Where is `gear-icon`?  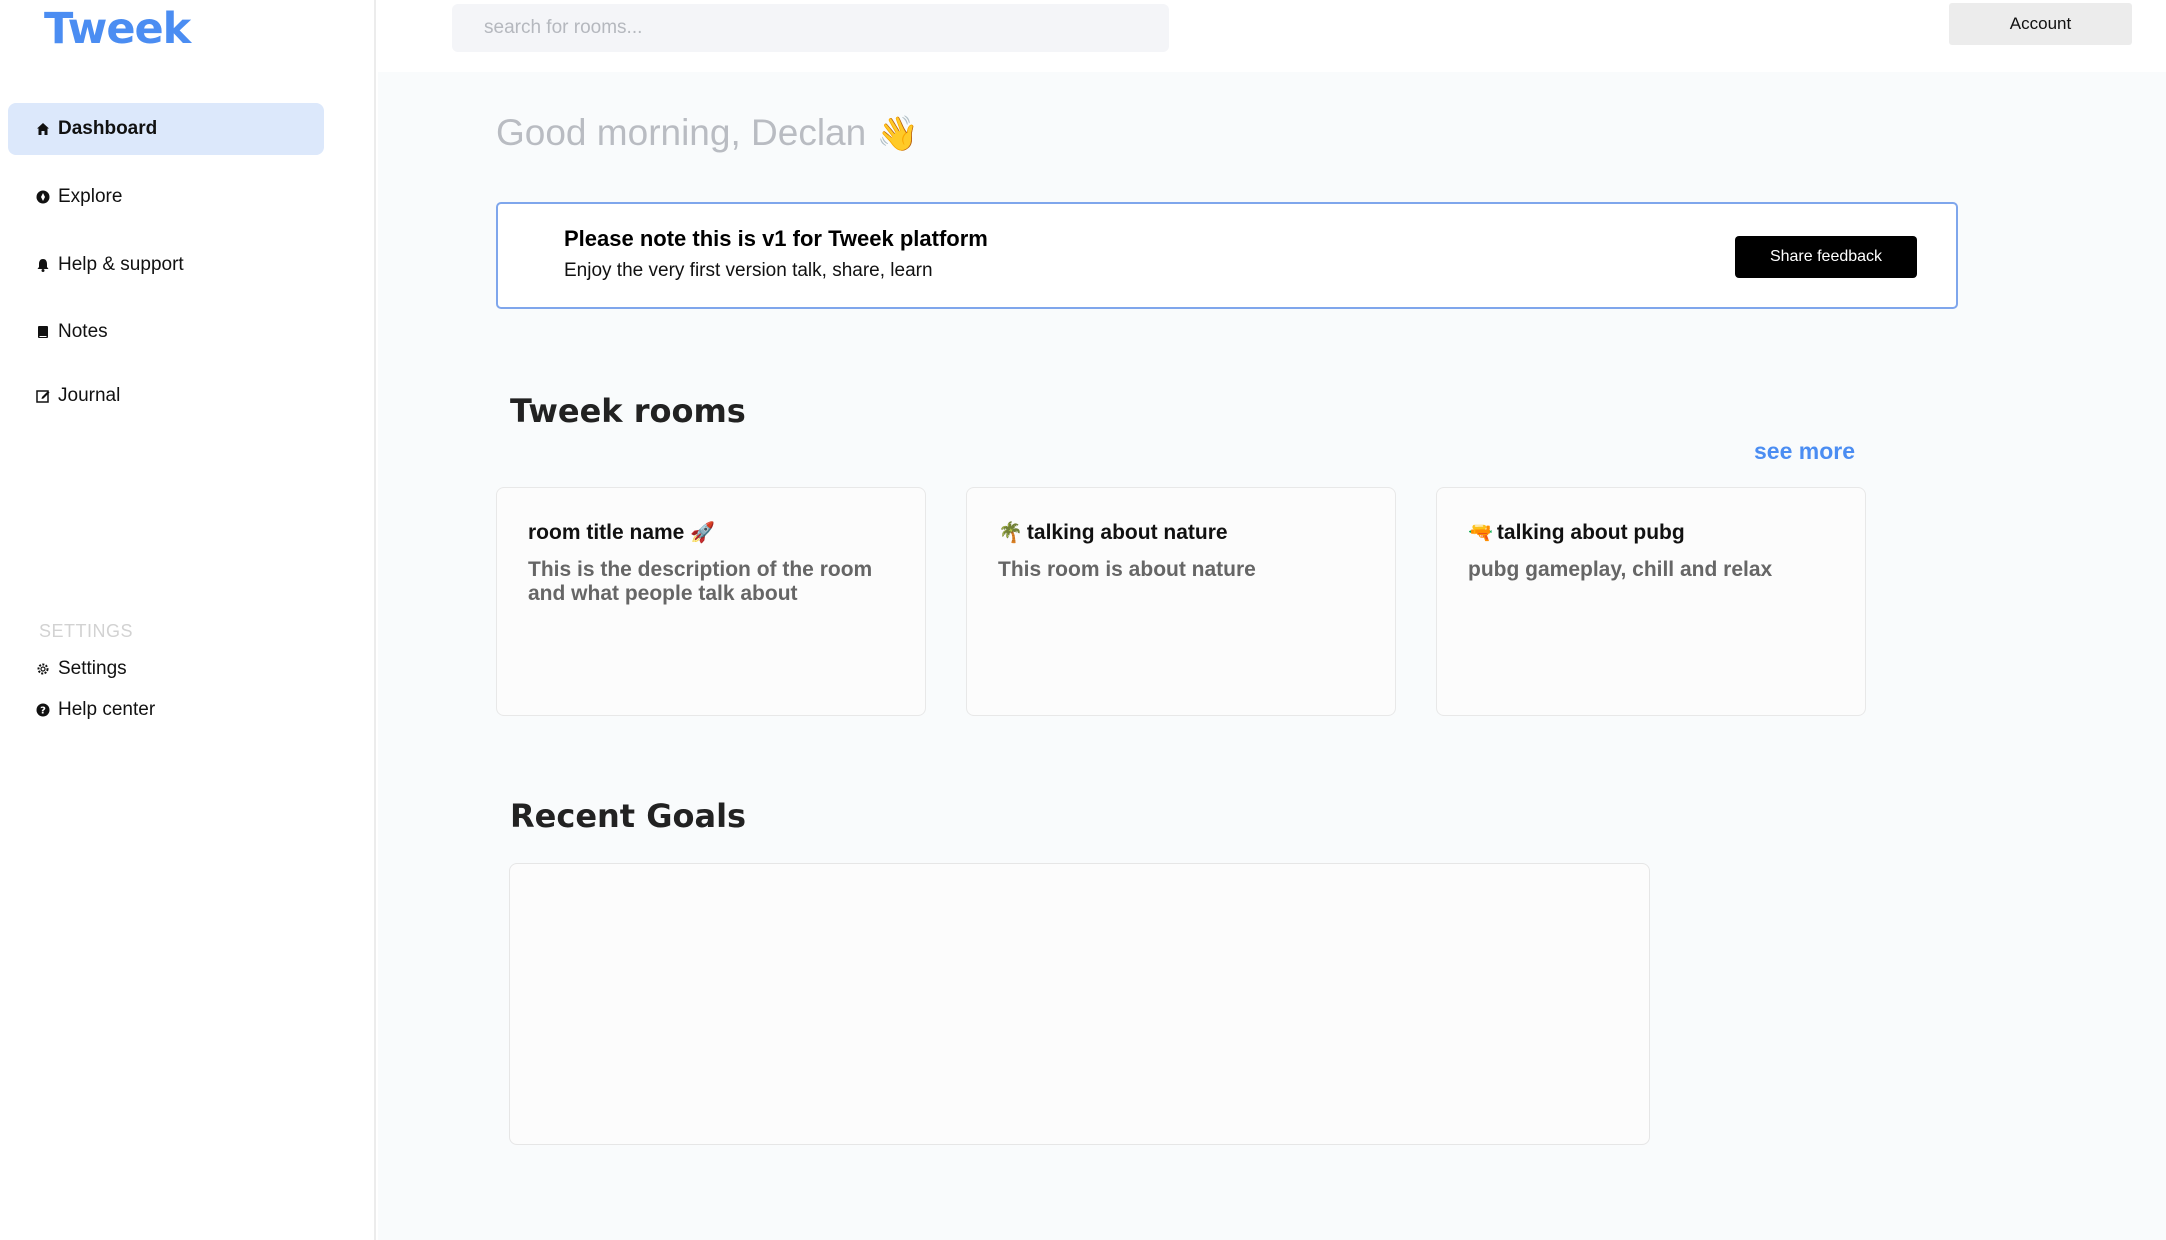
gear-icon is located at coordinates (46, 669).